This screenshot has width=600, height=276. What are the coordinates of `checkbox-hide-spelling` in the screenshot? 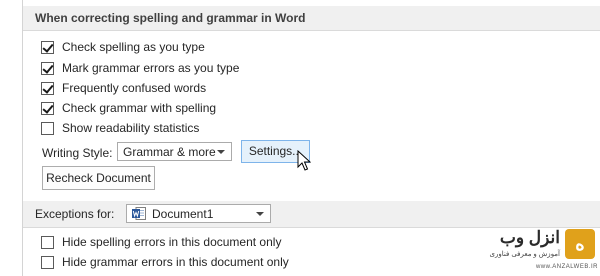 It's located at (47, 242).